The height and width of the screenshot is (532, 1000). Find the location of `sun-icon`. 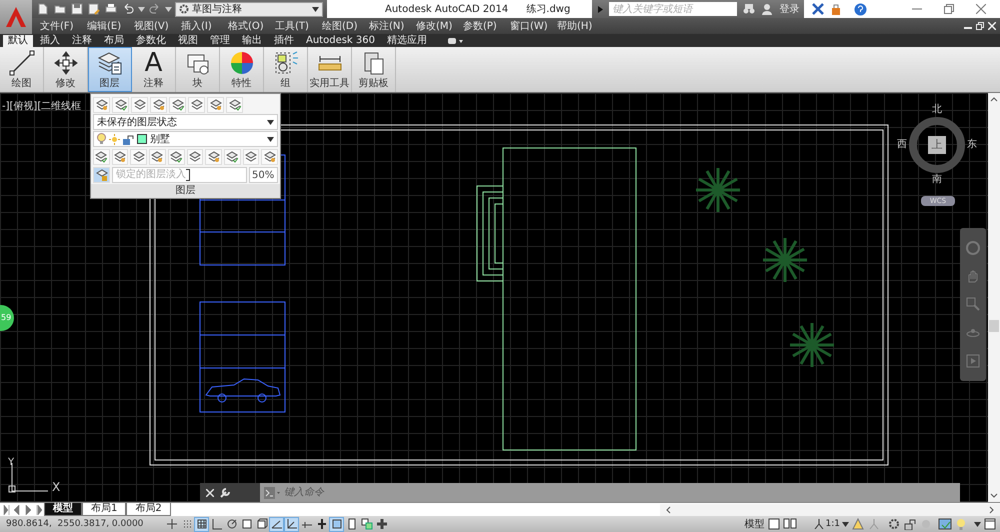

sun-icon is located at coordinates (114, 139).